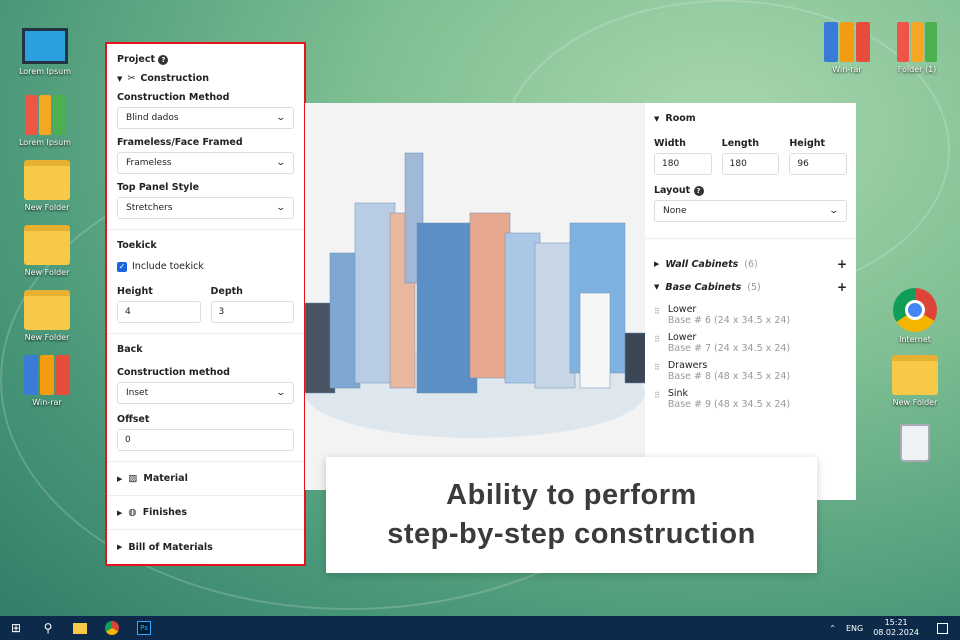  What do you see at coordinates (854, 628) in the screenshot?
I see `language-indicator: ENG` at bounding box center [854, 628].